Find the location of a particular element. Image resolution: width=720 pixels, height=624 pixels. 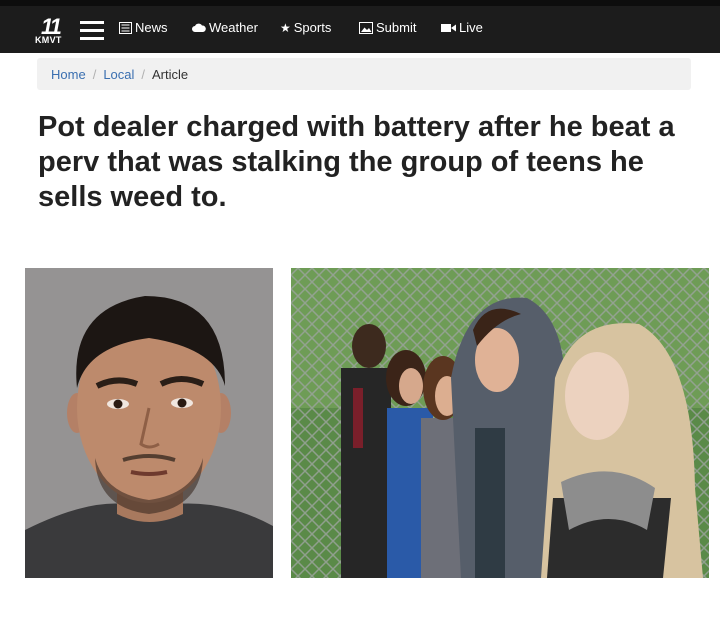

nav-sports-label: Sports is located at coordinates (312, 27).